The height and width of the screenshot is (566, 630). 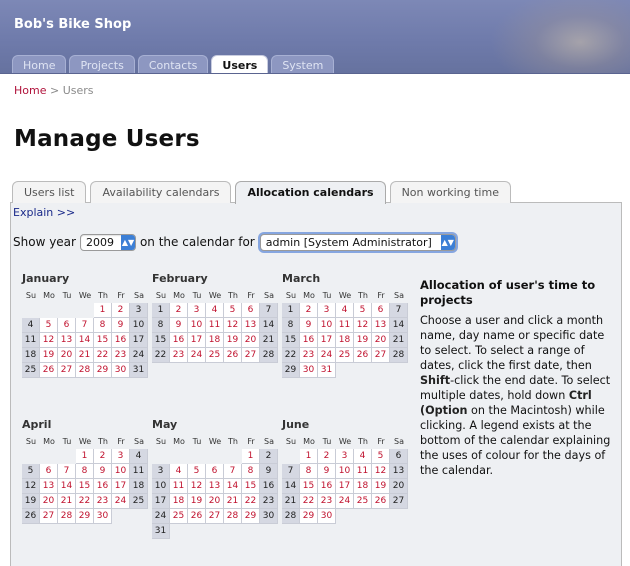 I want to click on tab-users-list: Users list, so click(x=49, y=192).